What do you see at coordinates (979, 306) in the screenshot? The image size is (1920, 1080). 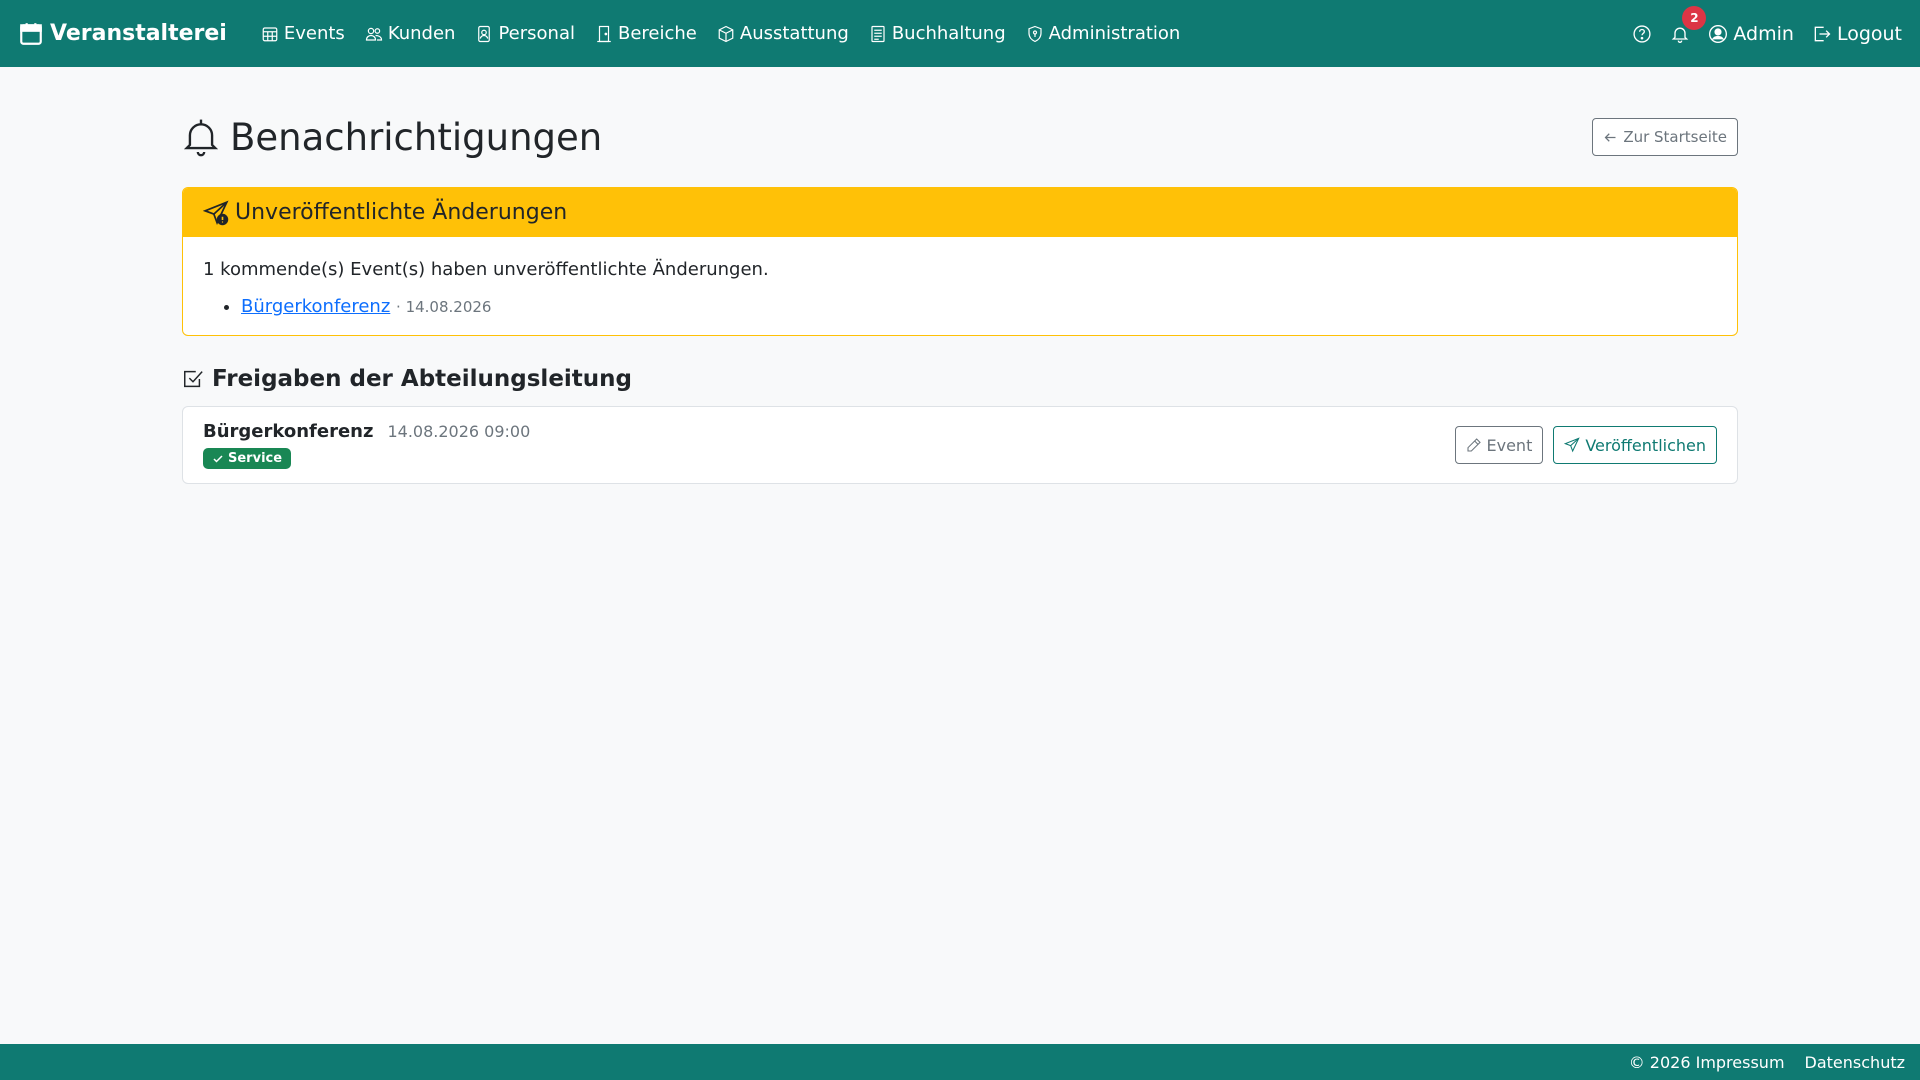 I see `list-item: Bürgerkonferenz · 14.08.2026` at bounding box center [979, 306].